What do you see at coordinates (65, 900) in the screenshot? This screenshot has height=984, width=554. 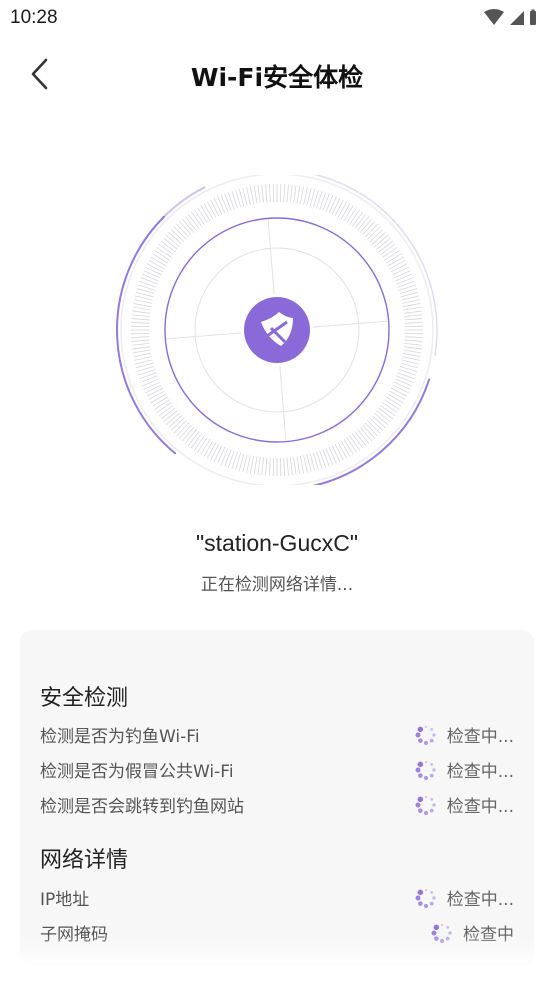 I see `list-item-label: IP地址` at bounding box center [65, 900].